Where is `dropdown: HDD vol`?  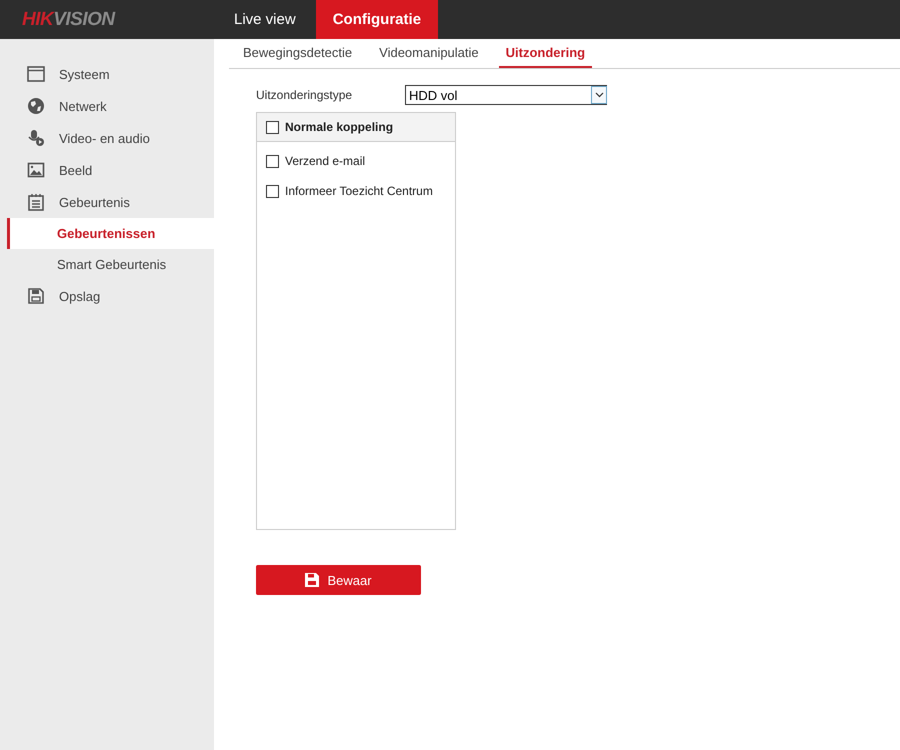 dropdown: HDD vol is located at coordinates (506, 95).